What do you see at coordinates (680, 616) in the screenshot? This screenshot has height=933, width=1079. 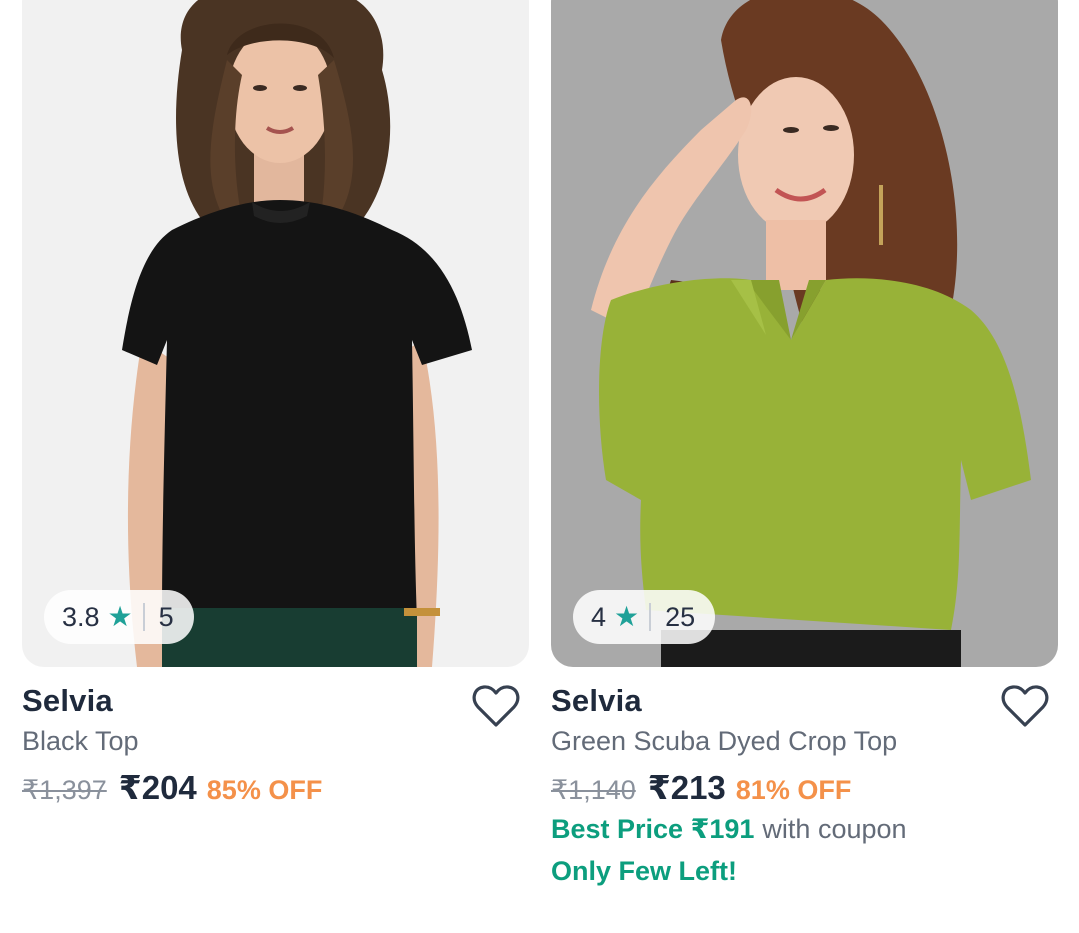 I see `rating-count: 25` at bounding box center [680, 616].